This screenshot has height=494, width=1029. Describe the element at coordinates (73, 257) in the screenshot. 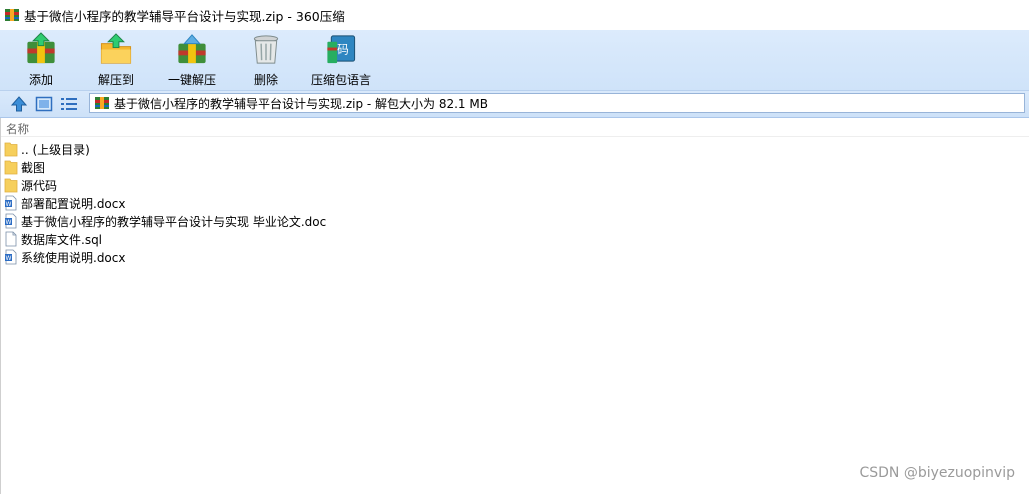

I see `file-name: 系统使用说明.docx` at that location.